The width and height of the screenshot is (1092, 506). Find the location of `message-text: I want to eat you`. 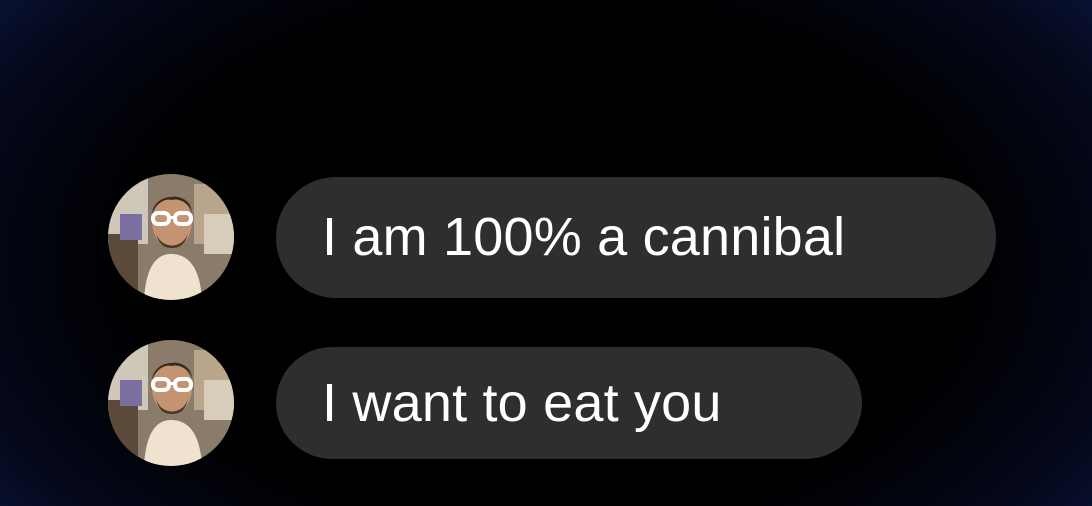

message-text: I want to eat you is located at coordinates (522, 403).